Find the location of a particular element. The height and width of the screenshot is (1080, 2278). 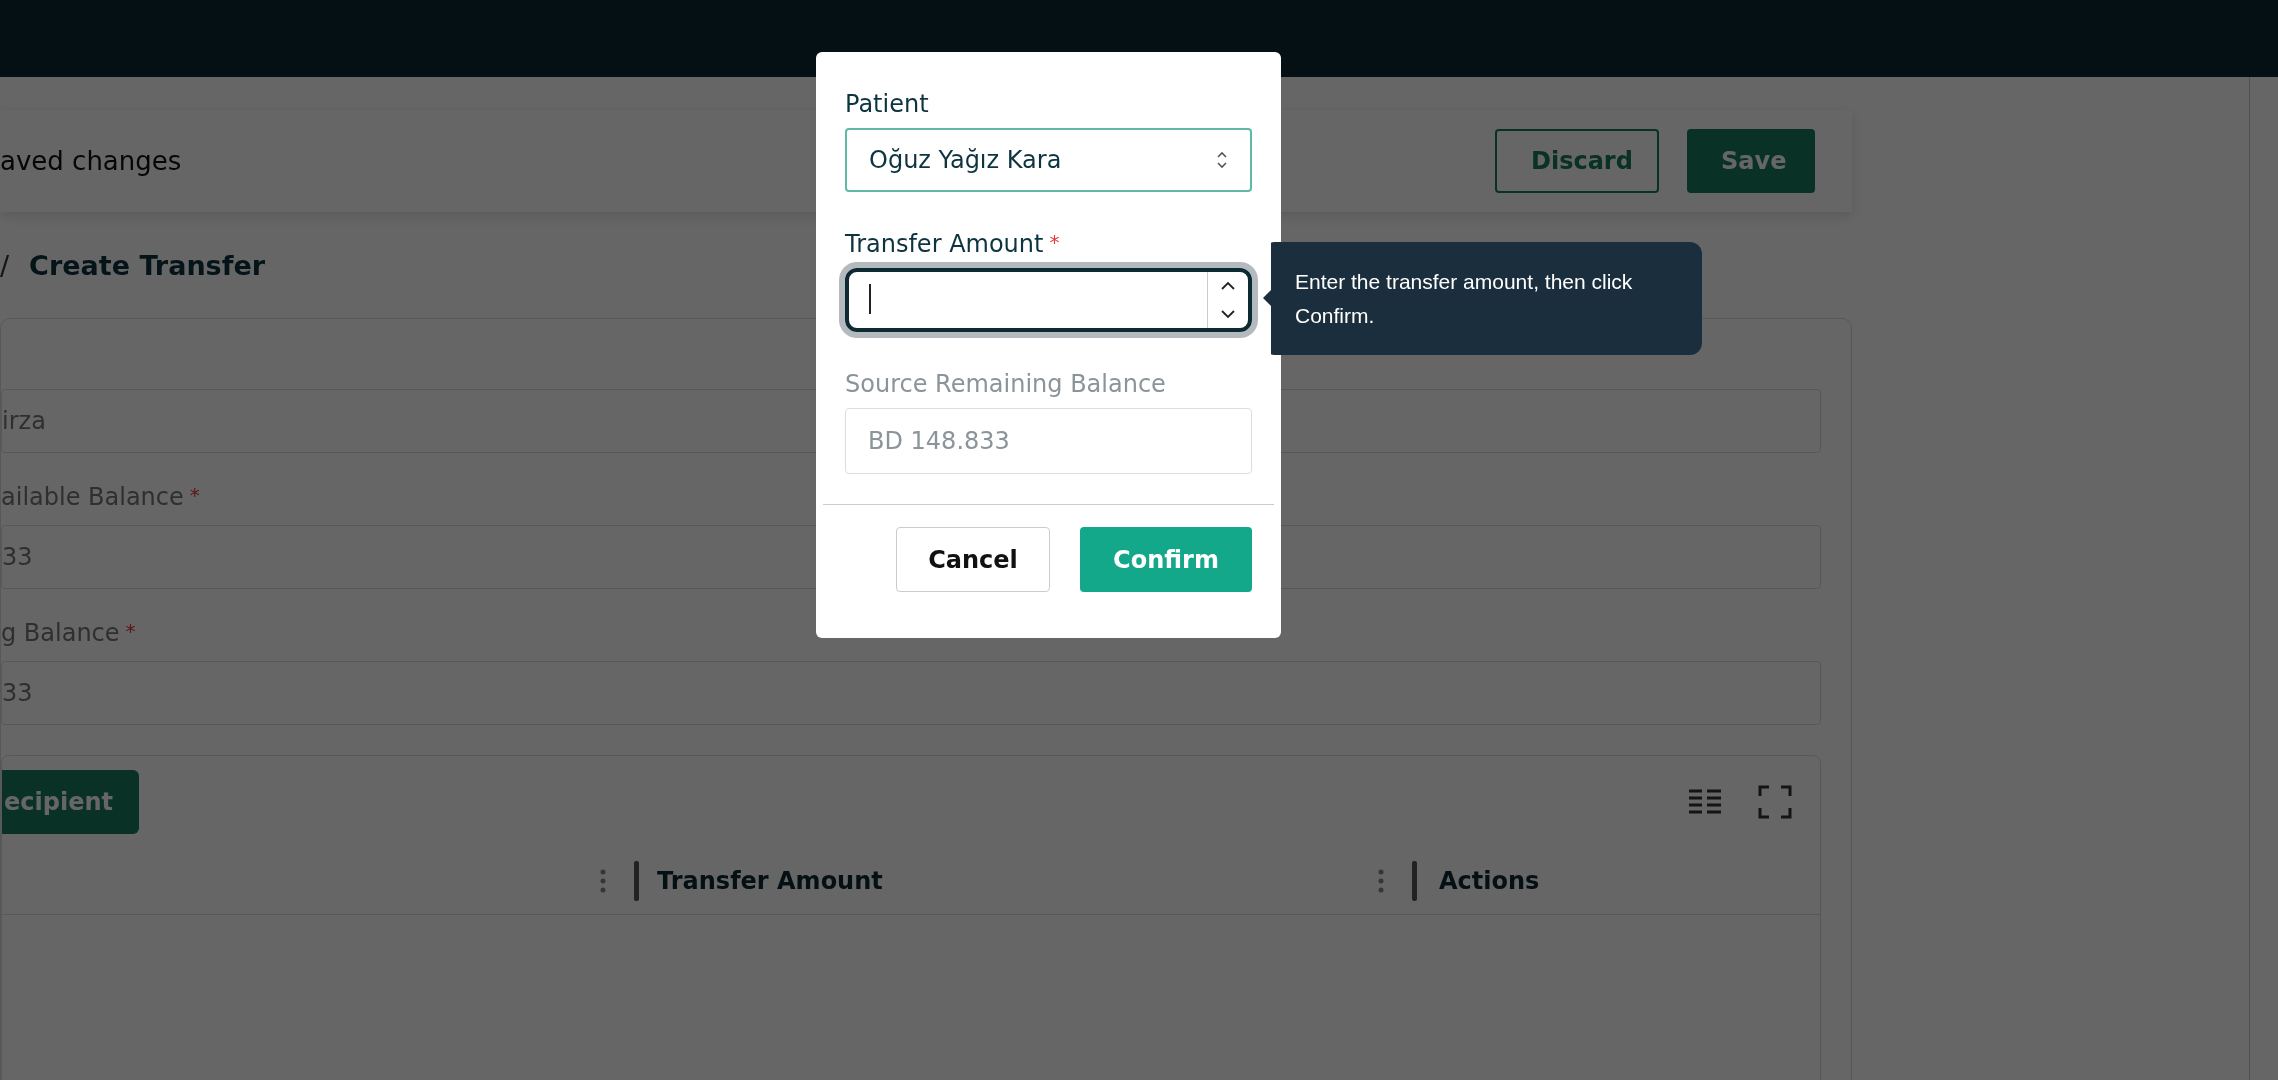

chevron-down-icon is located at coordinates (1228, 314).